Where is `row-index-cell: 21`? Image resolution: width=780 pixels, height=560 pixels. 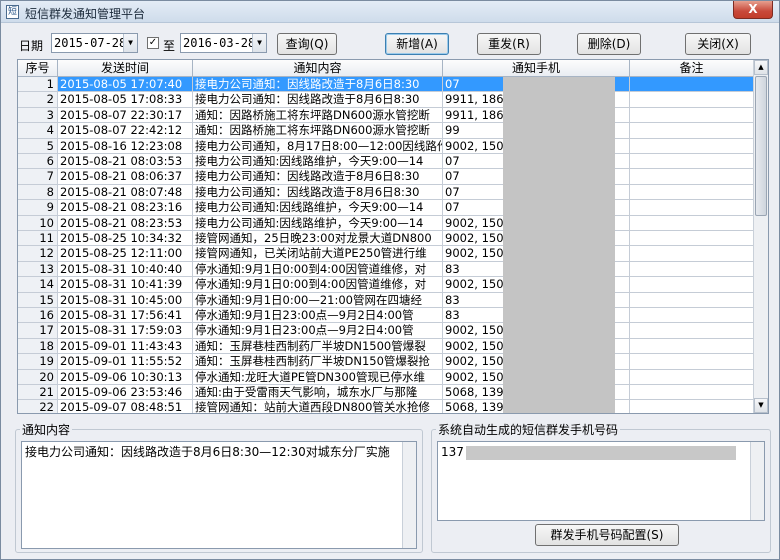 row-index-cell: 21 is located at coordinates (38, 393).